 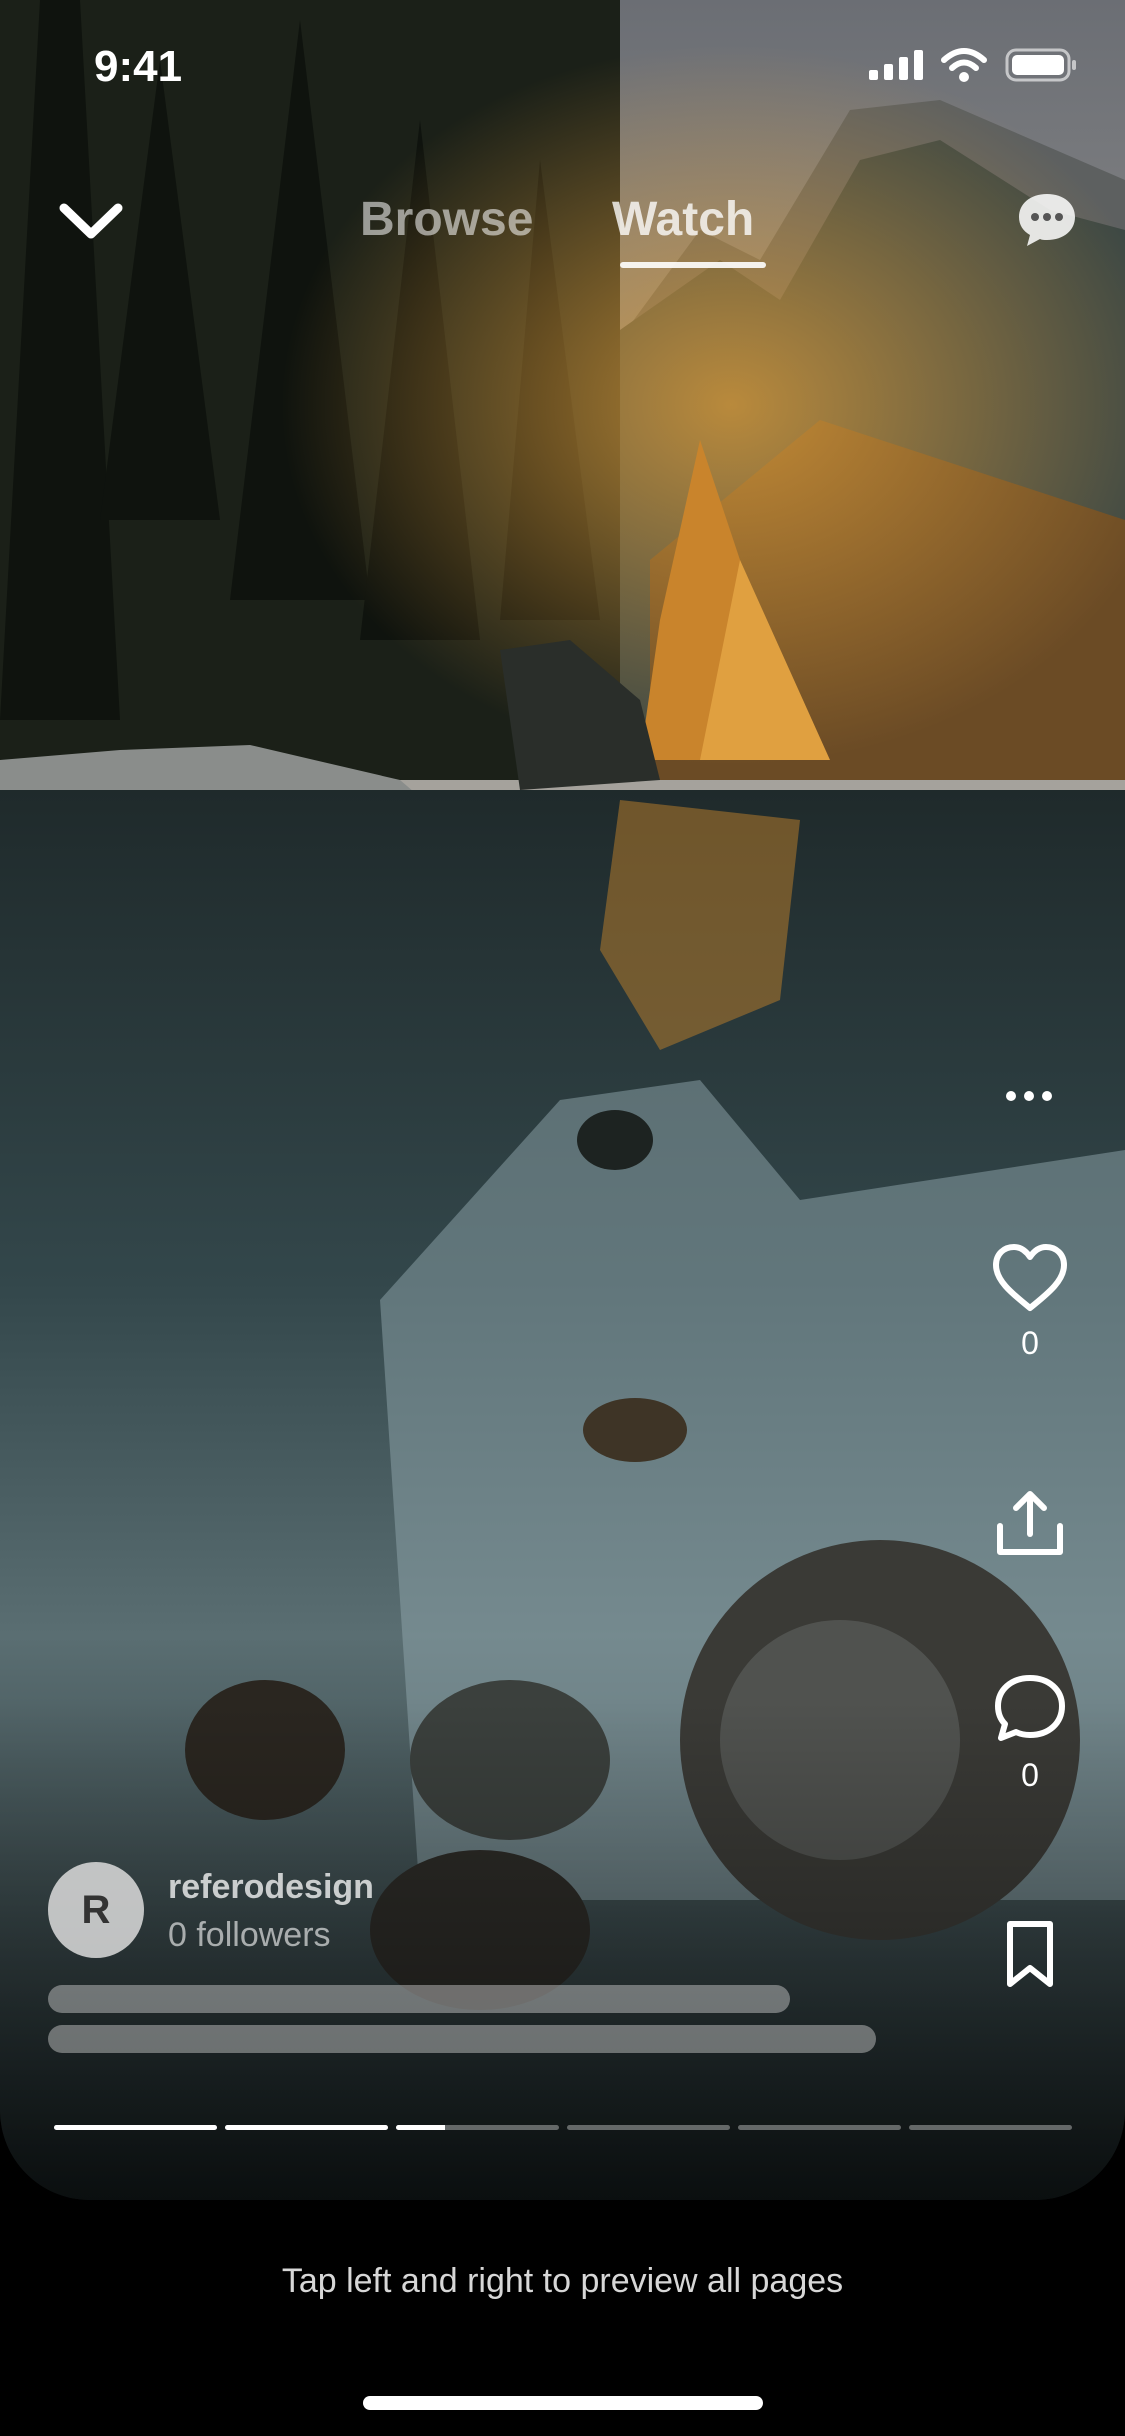 What do you see at coordinates (964, 65) in the screenshot?
I see `wifi-icon` at bounding box center [964, 65].